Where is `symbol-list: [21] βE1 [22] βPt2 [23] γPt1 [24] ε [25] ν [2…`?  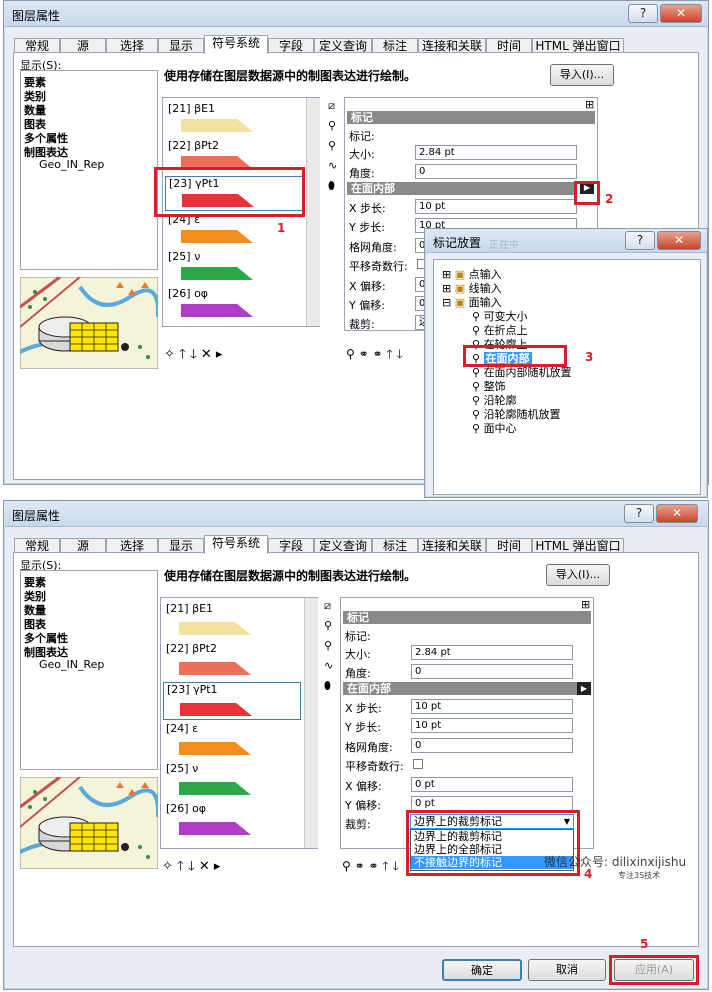 symbol-list: [21] βE1 [22] βPt2 [23] γPt1 [24] ε [25] ν [2… is located at coordinates (239, 723).